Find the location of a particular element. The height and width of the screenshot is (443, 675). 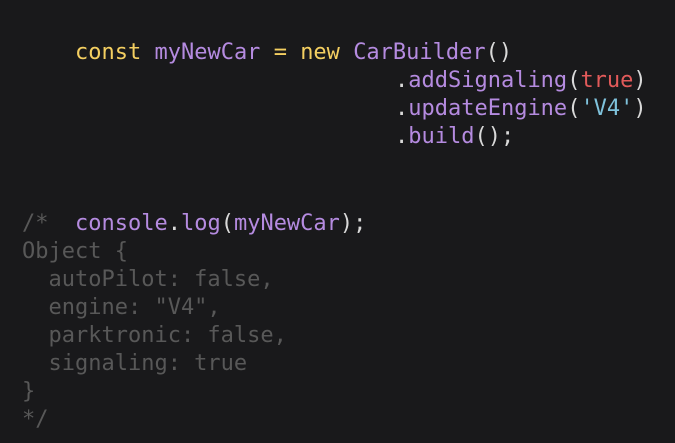

method-log: log is located at coordinates (200, 223).